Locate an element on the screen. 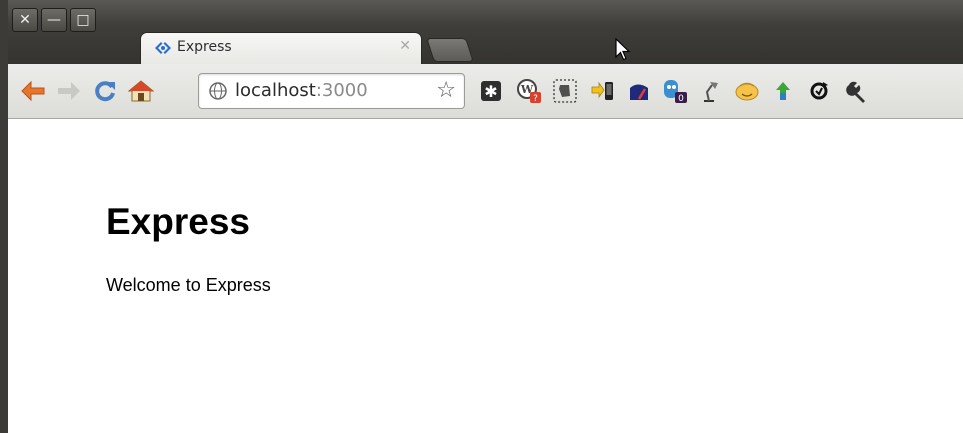 The width and height of the screenshot is (963, 433). arrow-extension-icon is located at coordinates (783, 91).